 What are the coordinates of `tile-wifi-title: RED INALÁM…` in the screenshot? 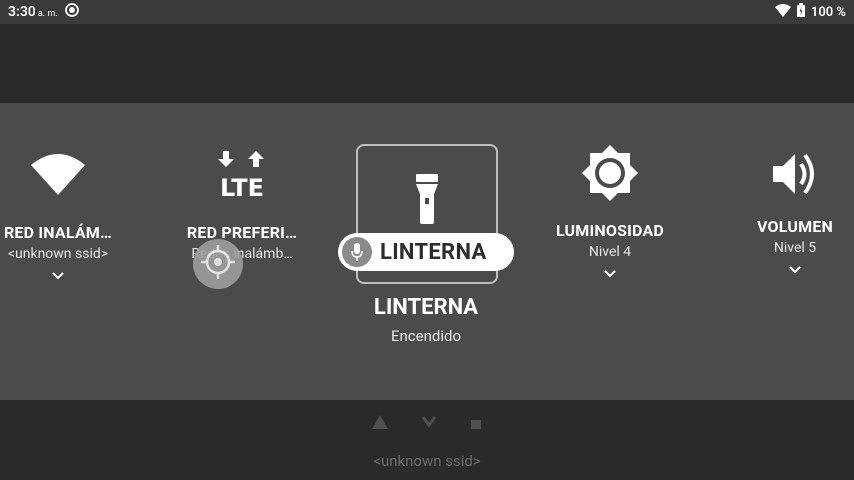 It's located at (58, 232).